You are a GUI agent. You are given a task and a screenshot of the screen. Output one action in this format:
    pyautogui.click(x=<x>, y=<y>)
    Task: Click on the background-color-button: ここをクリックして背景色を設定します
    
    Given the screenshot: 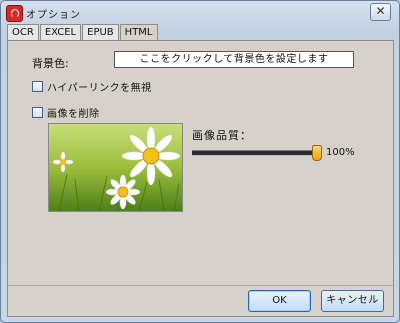 What is the action you would take?
    pyautogui.click(x=234, y=59)
    